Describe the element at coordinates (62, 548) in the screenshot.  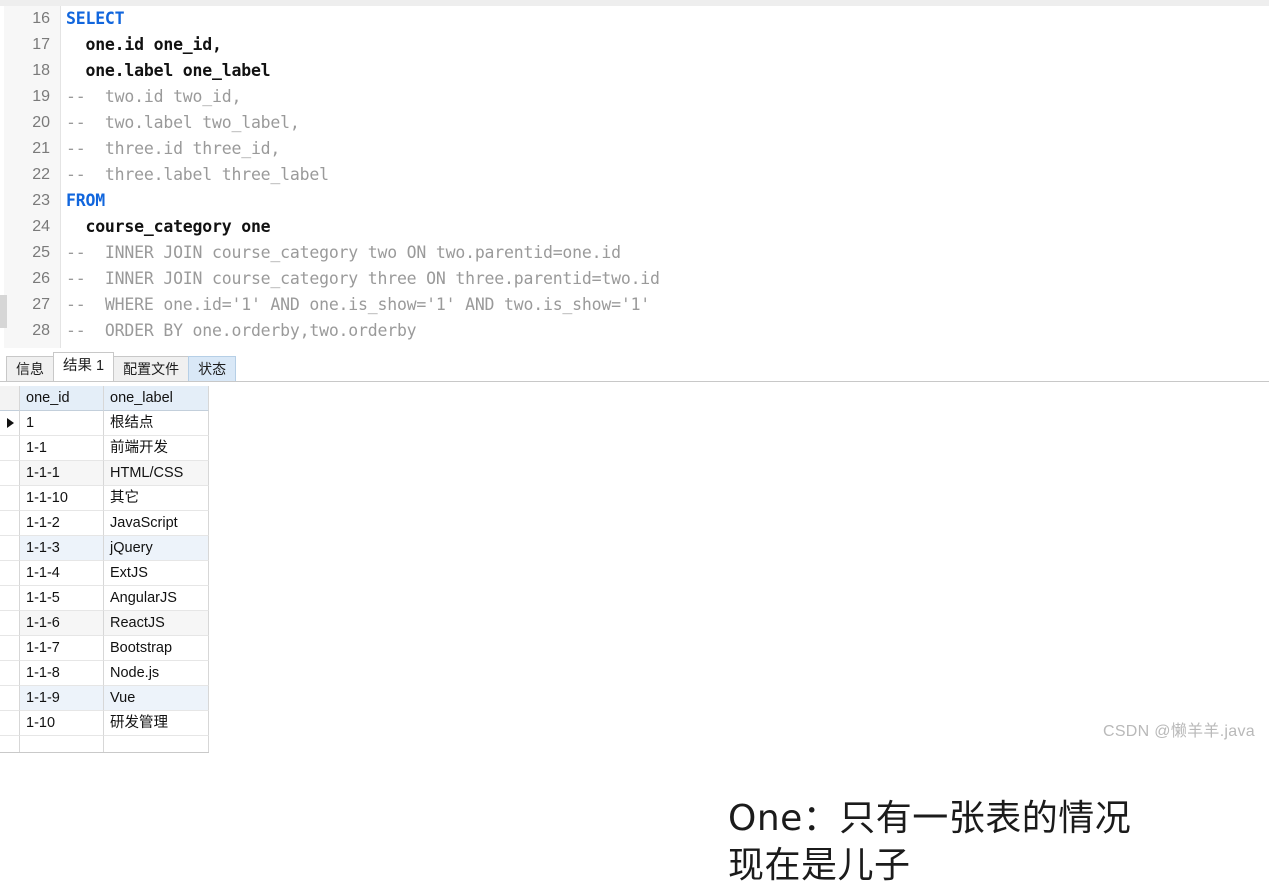
I see `cell-one-id: 1-1-3` at that location.